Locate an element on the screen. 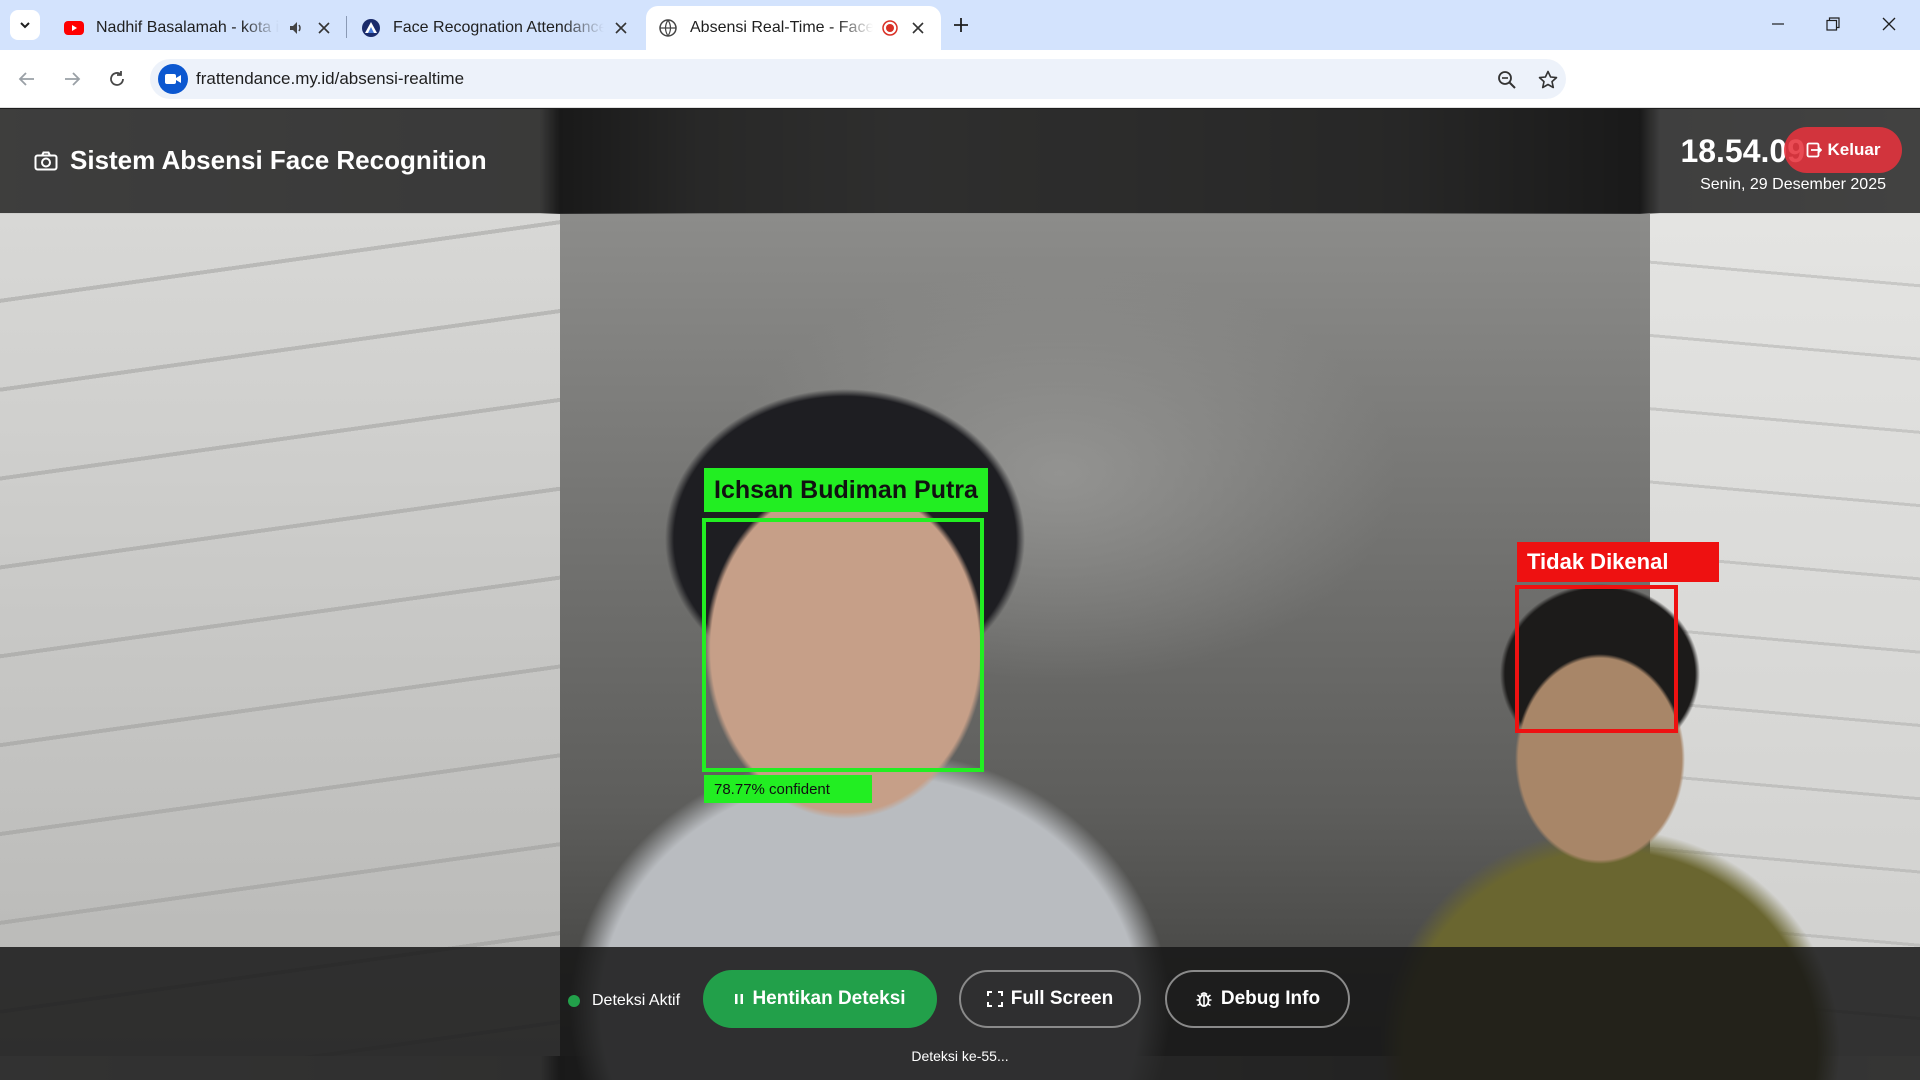 Image resolution: width=1920 pixels, height=1080 pixels. browser-toolbar: frattendance.my.id/absensi-realtime I is located at coordinates (960, 96).